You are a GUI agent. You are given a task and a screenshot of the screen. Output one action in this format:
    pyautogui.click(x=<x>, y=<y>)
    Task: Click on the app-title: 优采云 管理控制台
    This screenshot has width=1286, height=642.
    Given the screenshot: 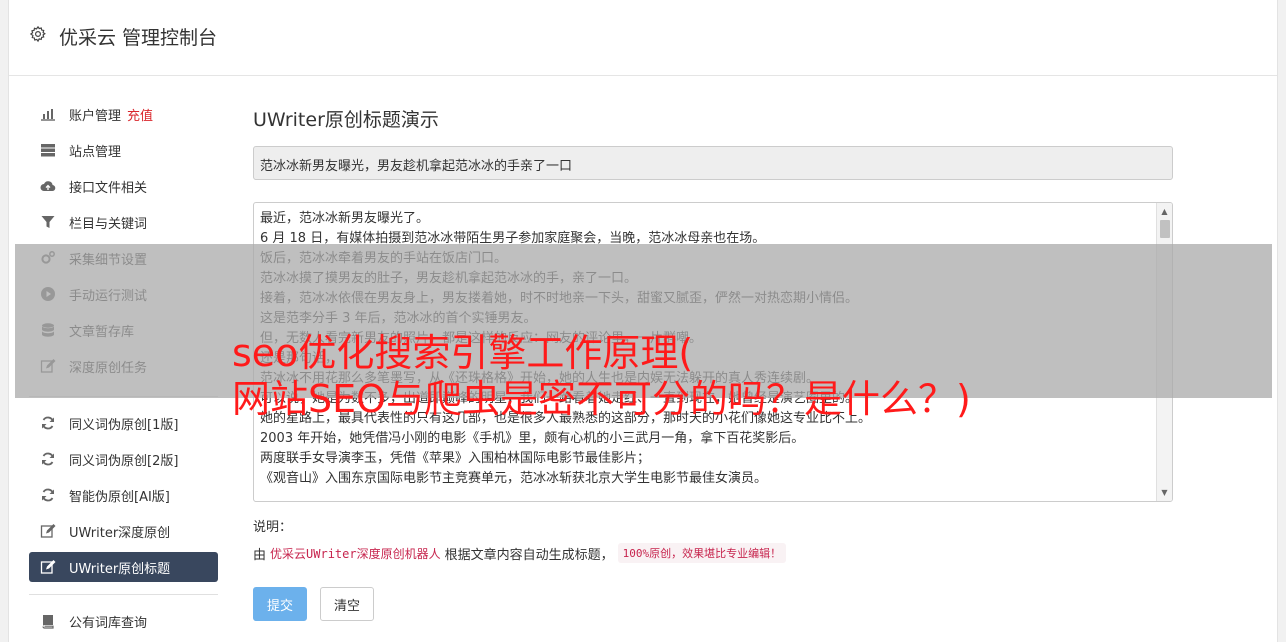 What is the action you would take?
    pyautogui.click(x=138, y=38)
    